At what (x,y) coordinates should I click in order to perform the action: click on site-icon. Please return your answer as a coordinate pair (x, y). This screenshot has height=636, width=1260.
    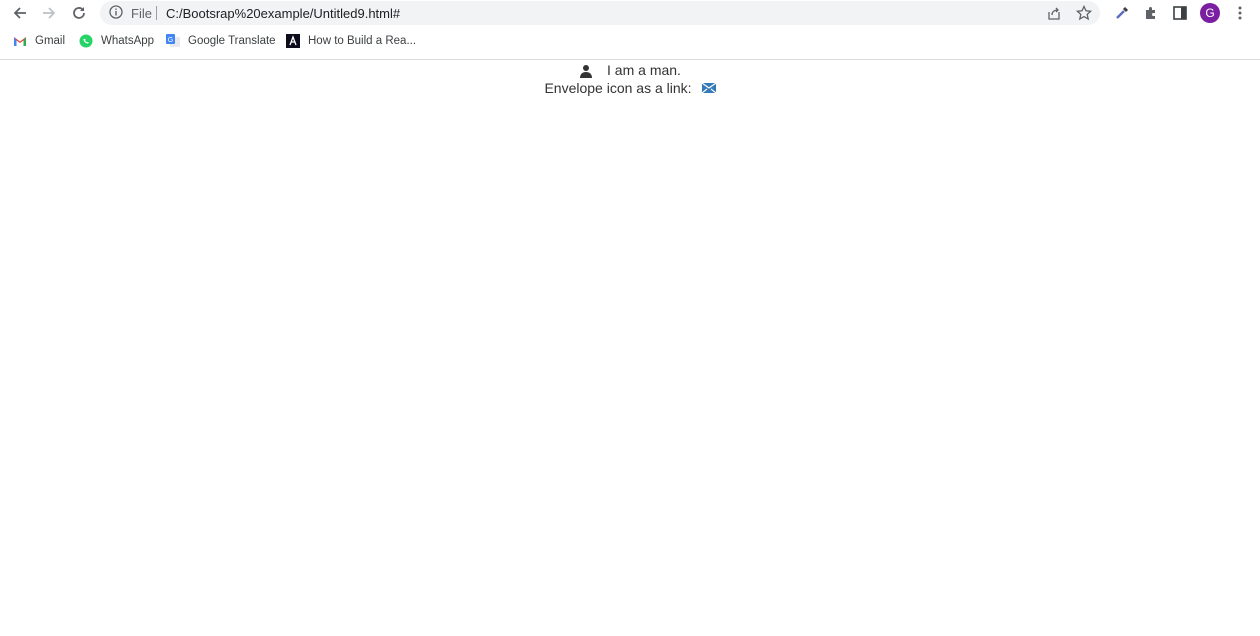
    Looking at the image, I should click on (293, 41).